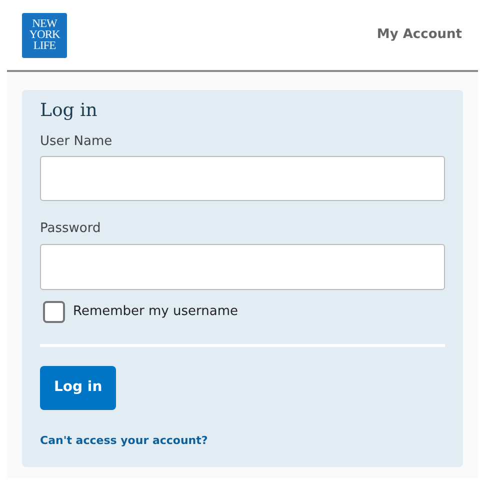 The width and height of the screenshot is (487, 488). What do you see at coordinates (54, 311) in the screenshot?
I see `remember-checkbox` at bounding box center [54, 311].